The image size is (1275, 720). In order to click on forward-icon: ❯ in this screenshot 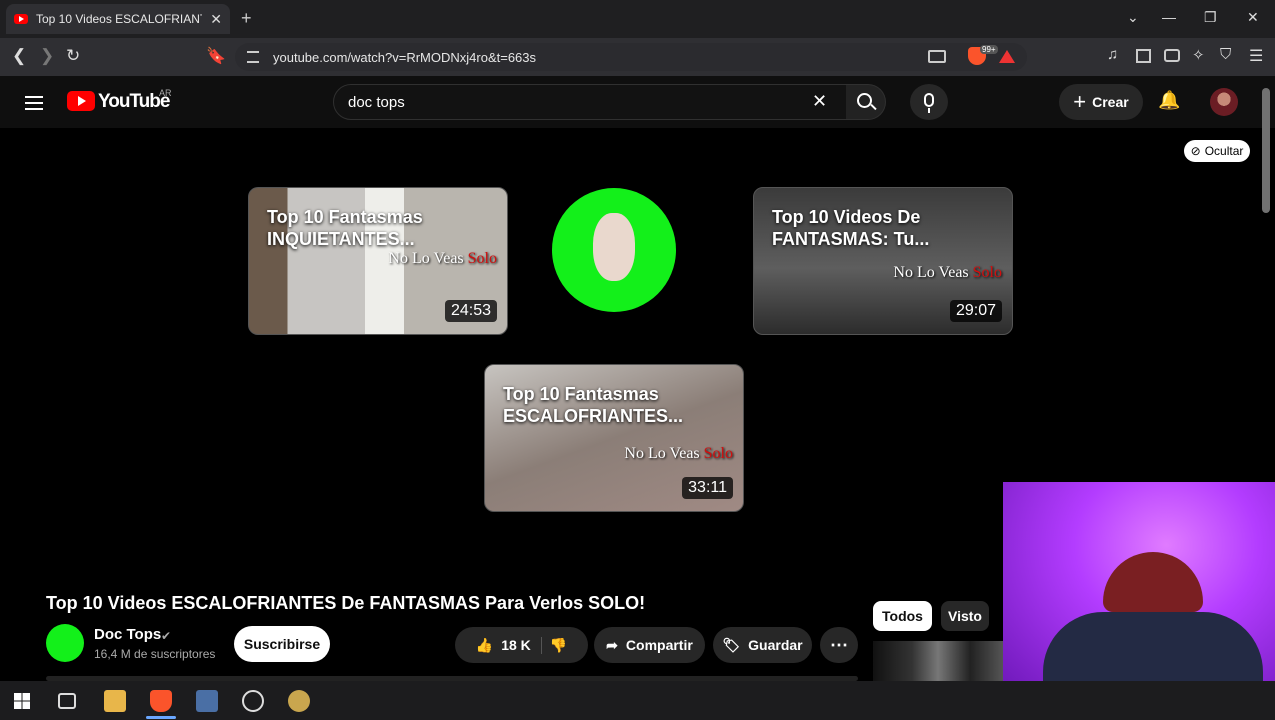, I will do `click(47, 56)`.